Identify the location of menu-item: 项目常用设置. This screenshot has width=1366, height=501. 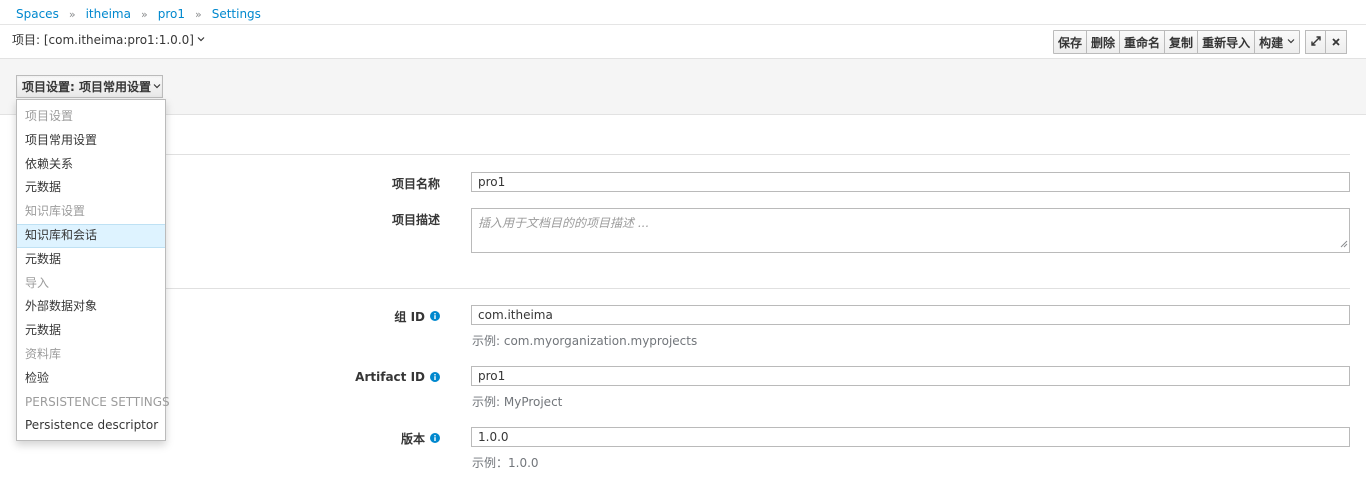
(91, 141).